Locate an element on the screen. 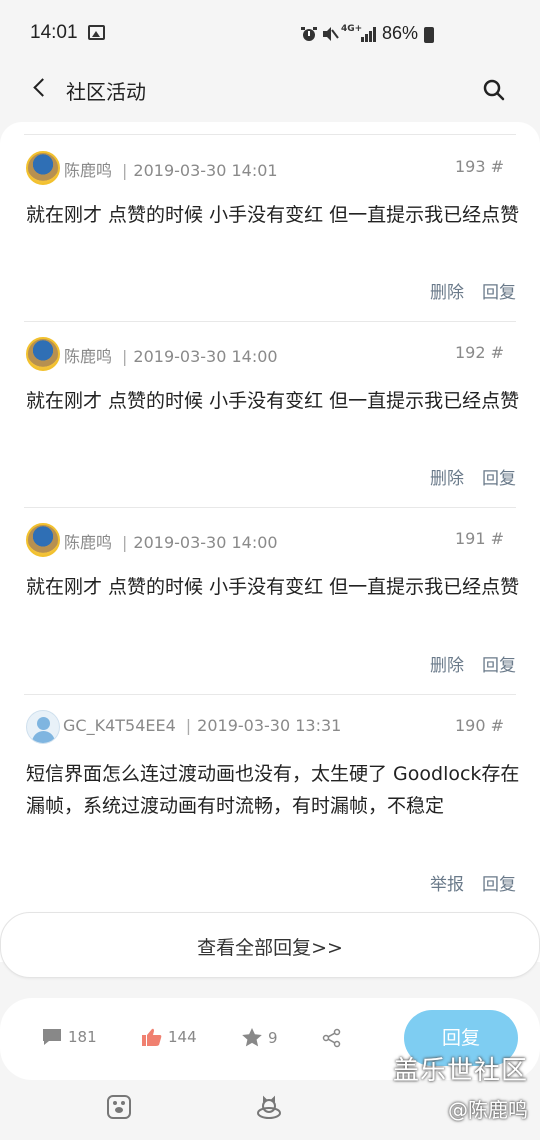 This screenshot has width=540, height=1140. floor-number: 192 # is located at coordinates (479, 352).